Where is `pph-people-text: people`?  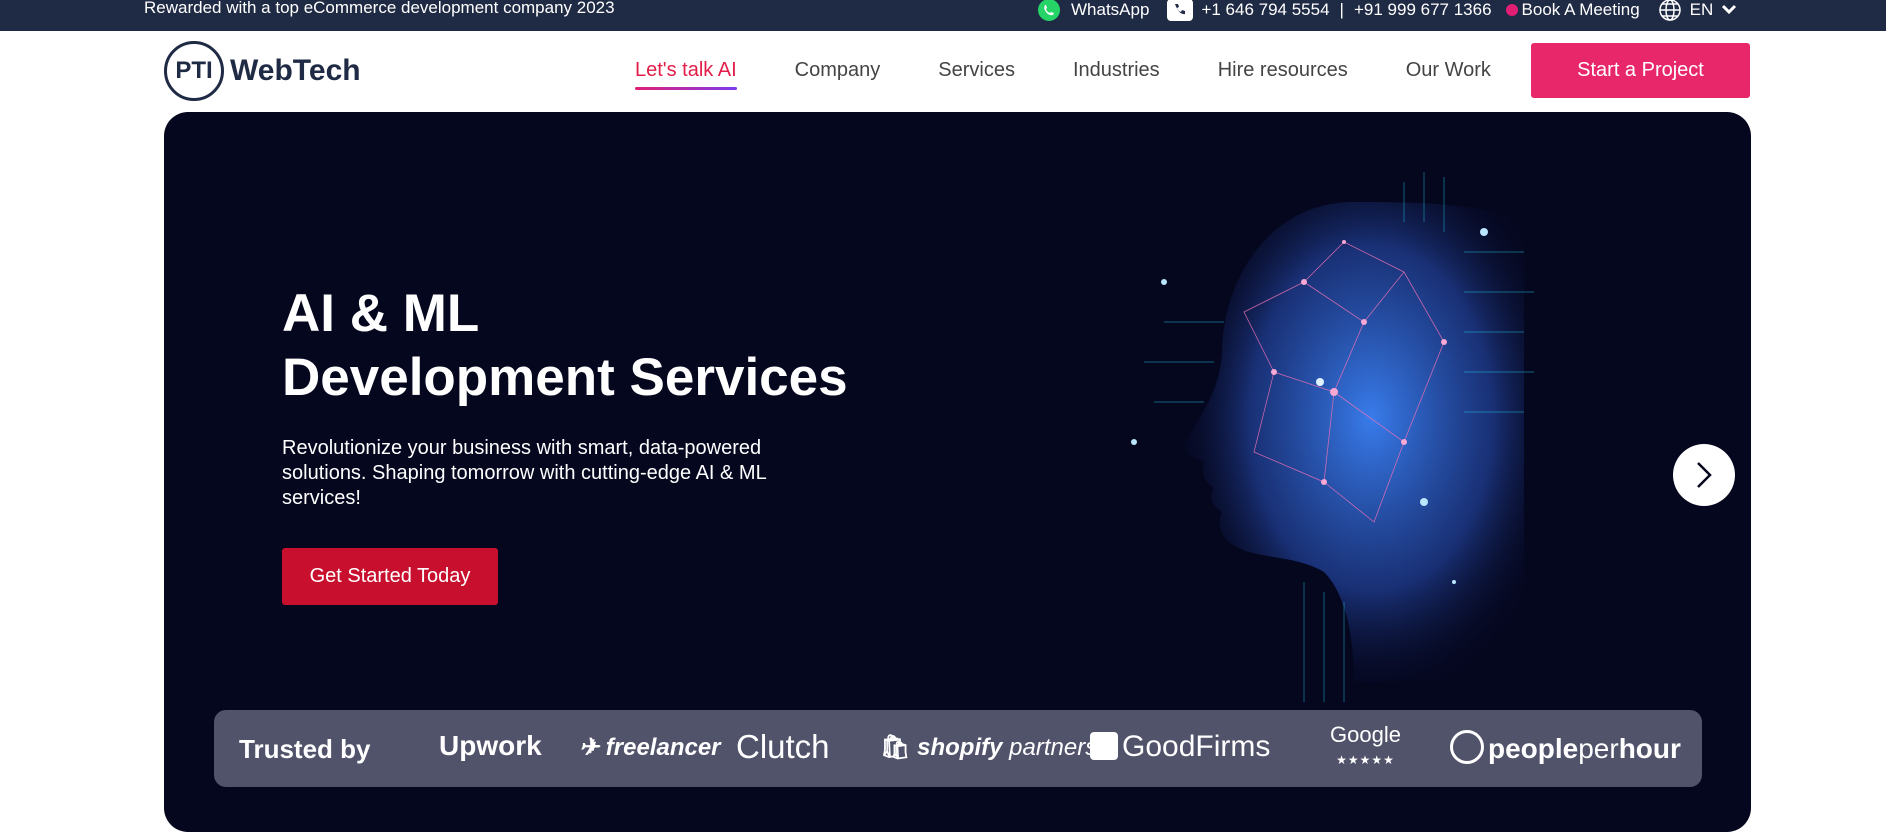 pph-people-text: people is located at coordinates (1533, 748).